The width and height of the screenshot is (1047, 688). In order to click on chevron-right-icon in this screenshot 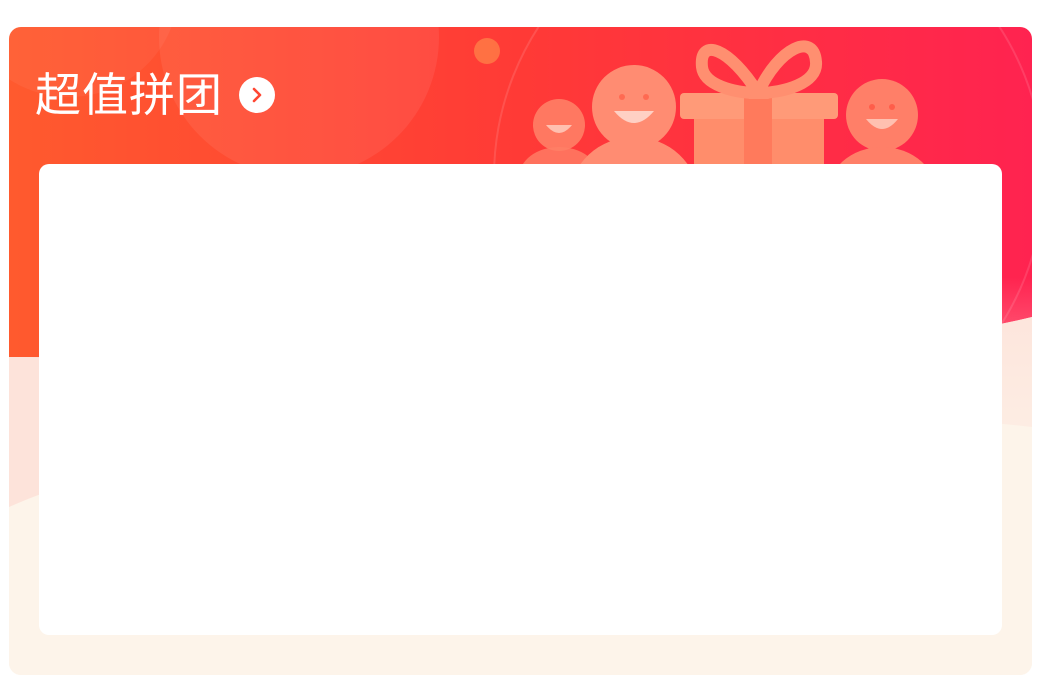, I will do `click(257, 95)`.